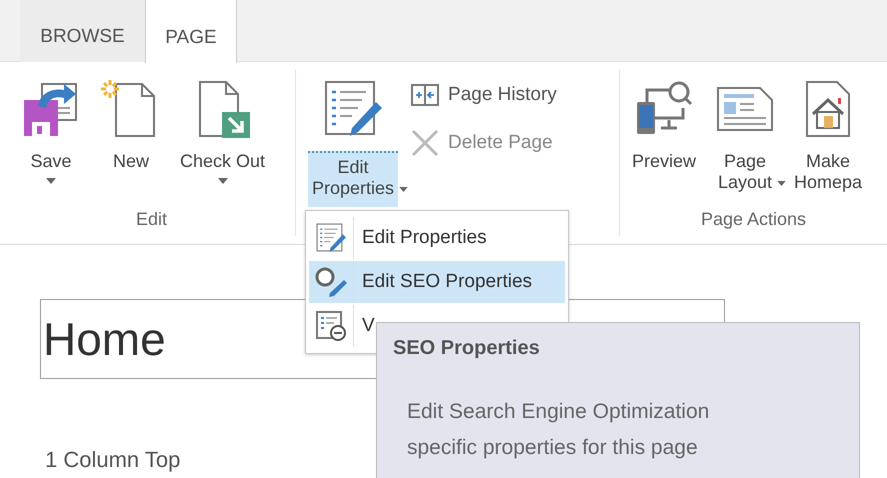  Describe the element at coordinates (152, 219) in the screenshot. I see `group-label: Edit` at that location.